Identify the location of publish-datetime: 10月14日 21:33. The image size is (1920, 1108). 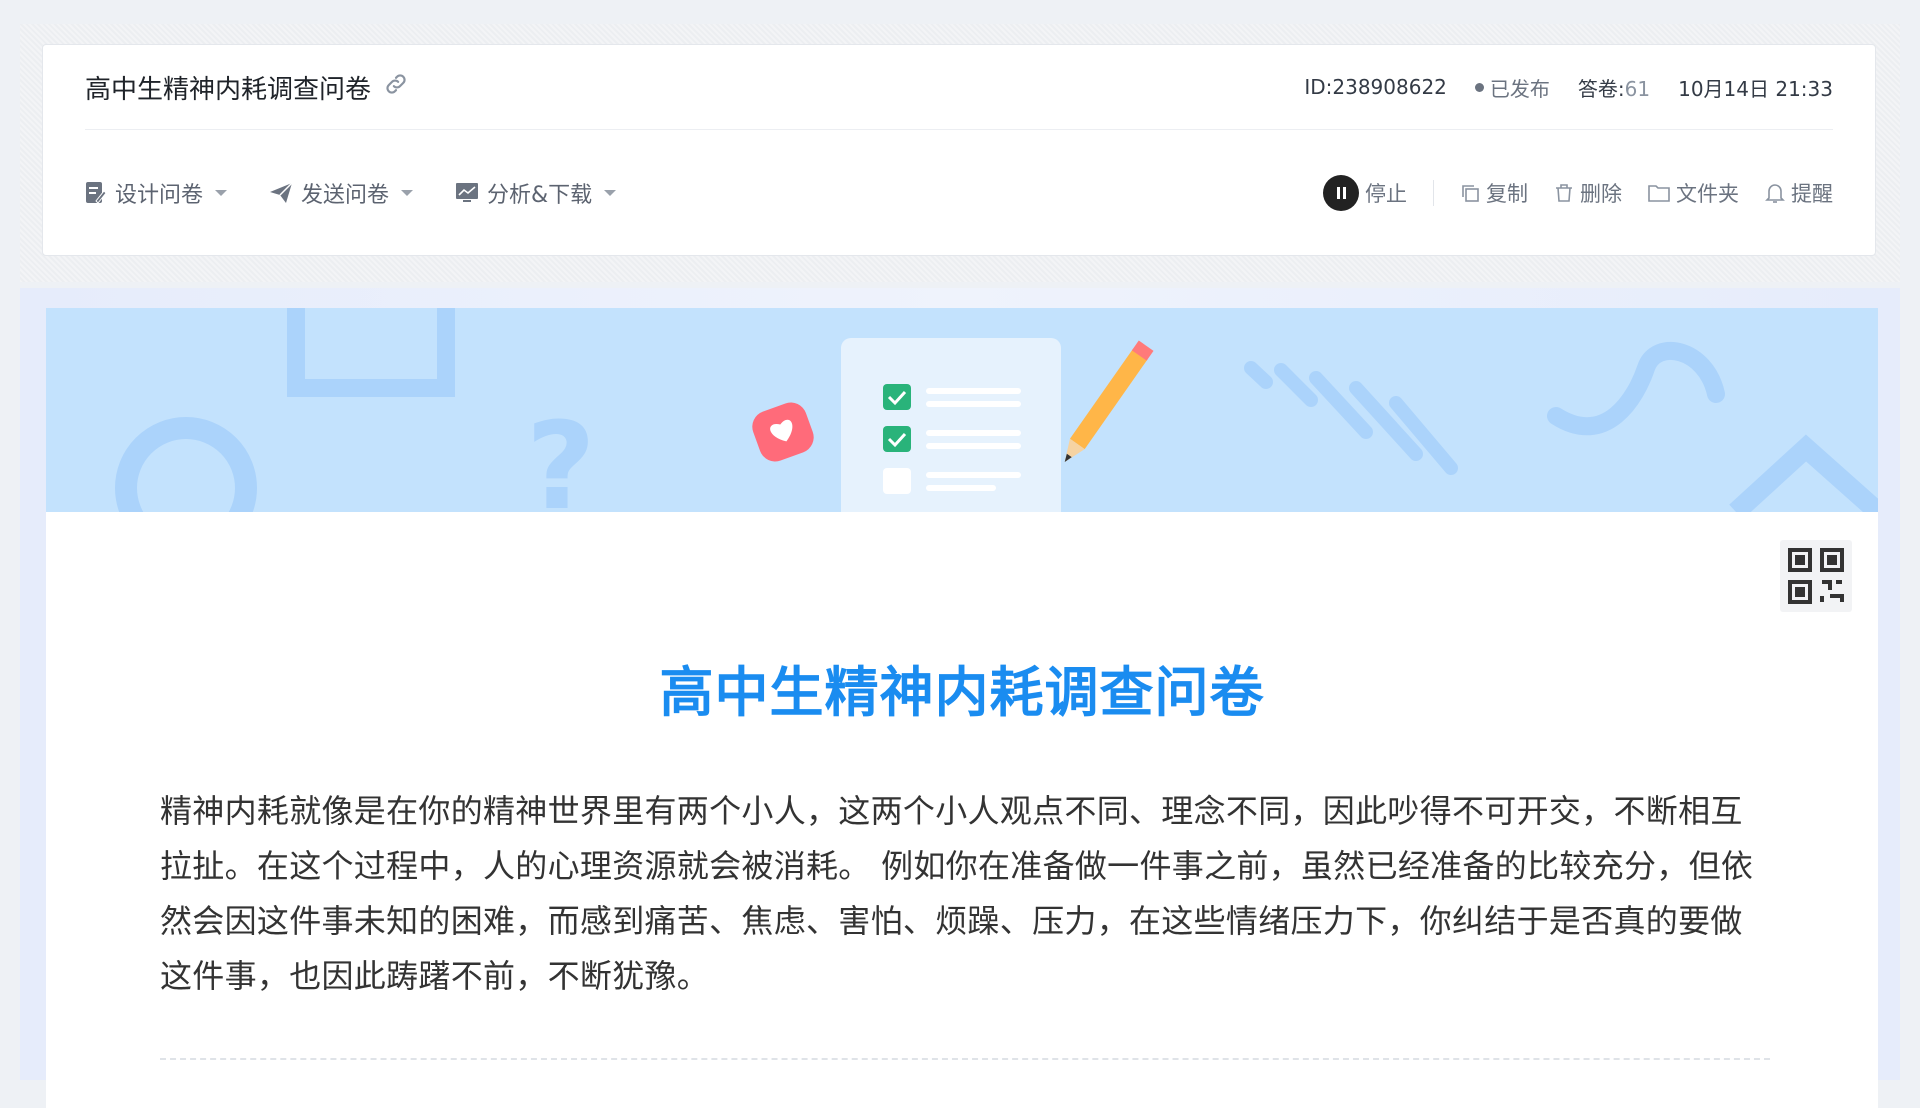
(1755, 88).